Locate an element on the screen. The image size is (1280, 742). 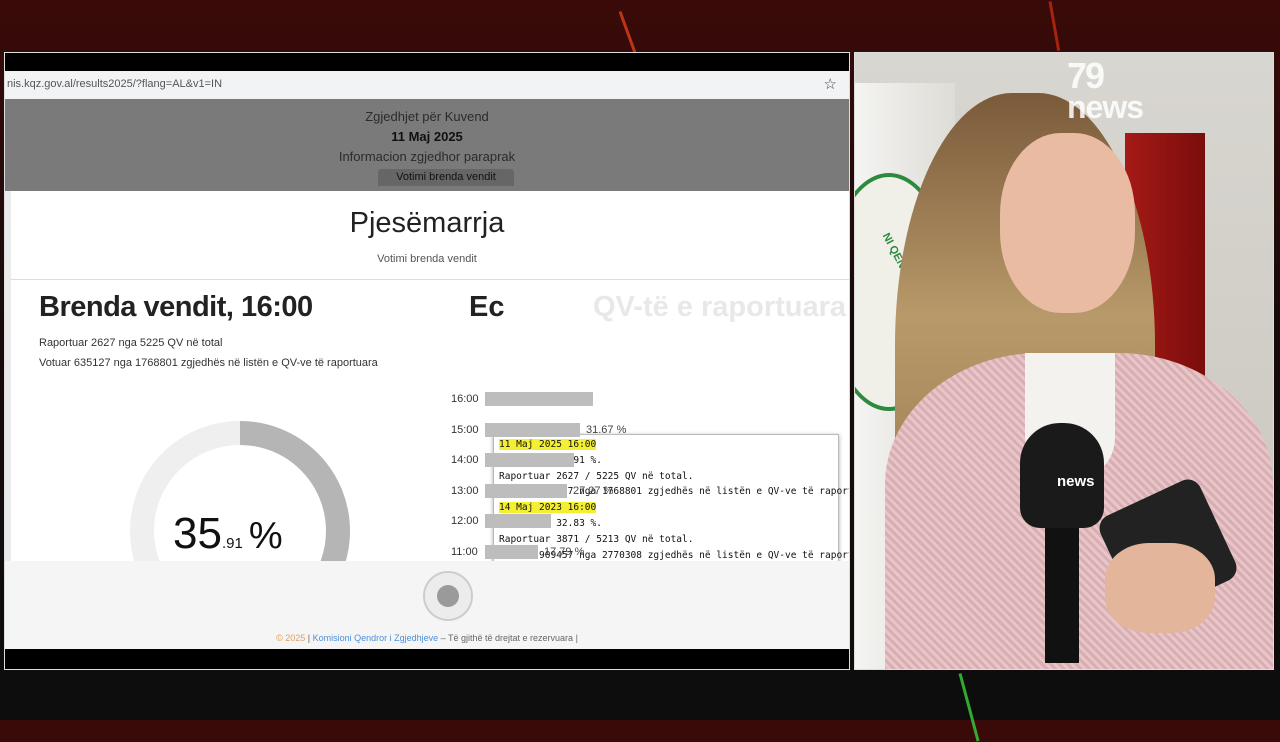
time-label: 12:00 is located at coordinates (465, 521).